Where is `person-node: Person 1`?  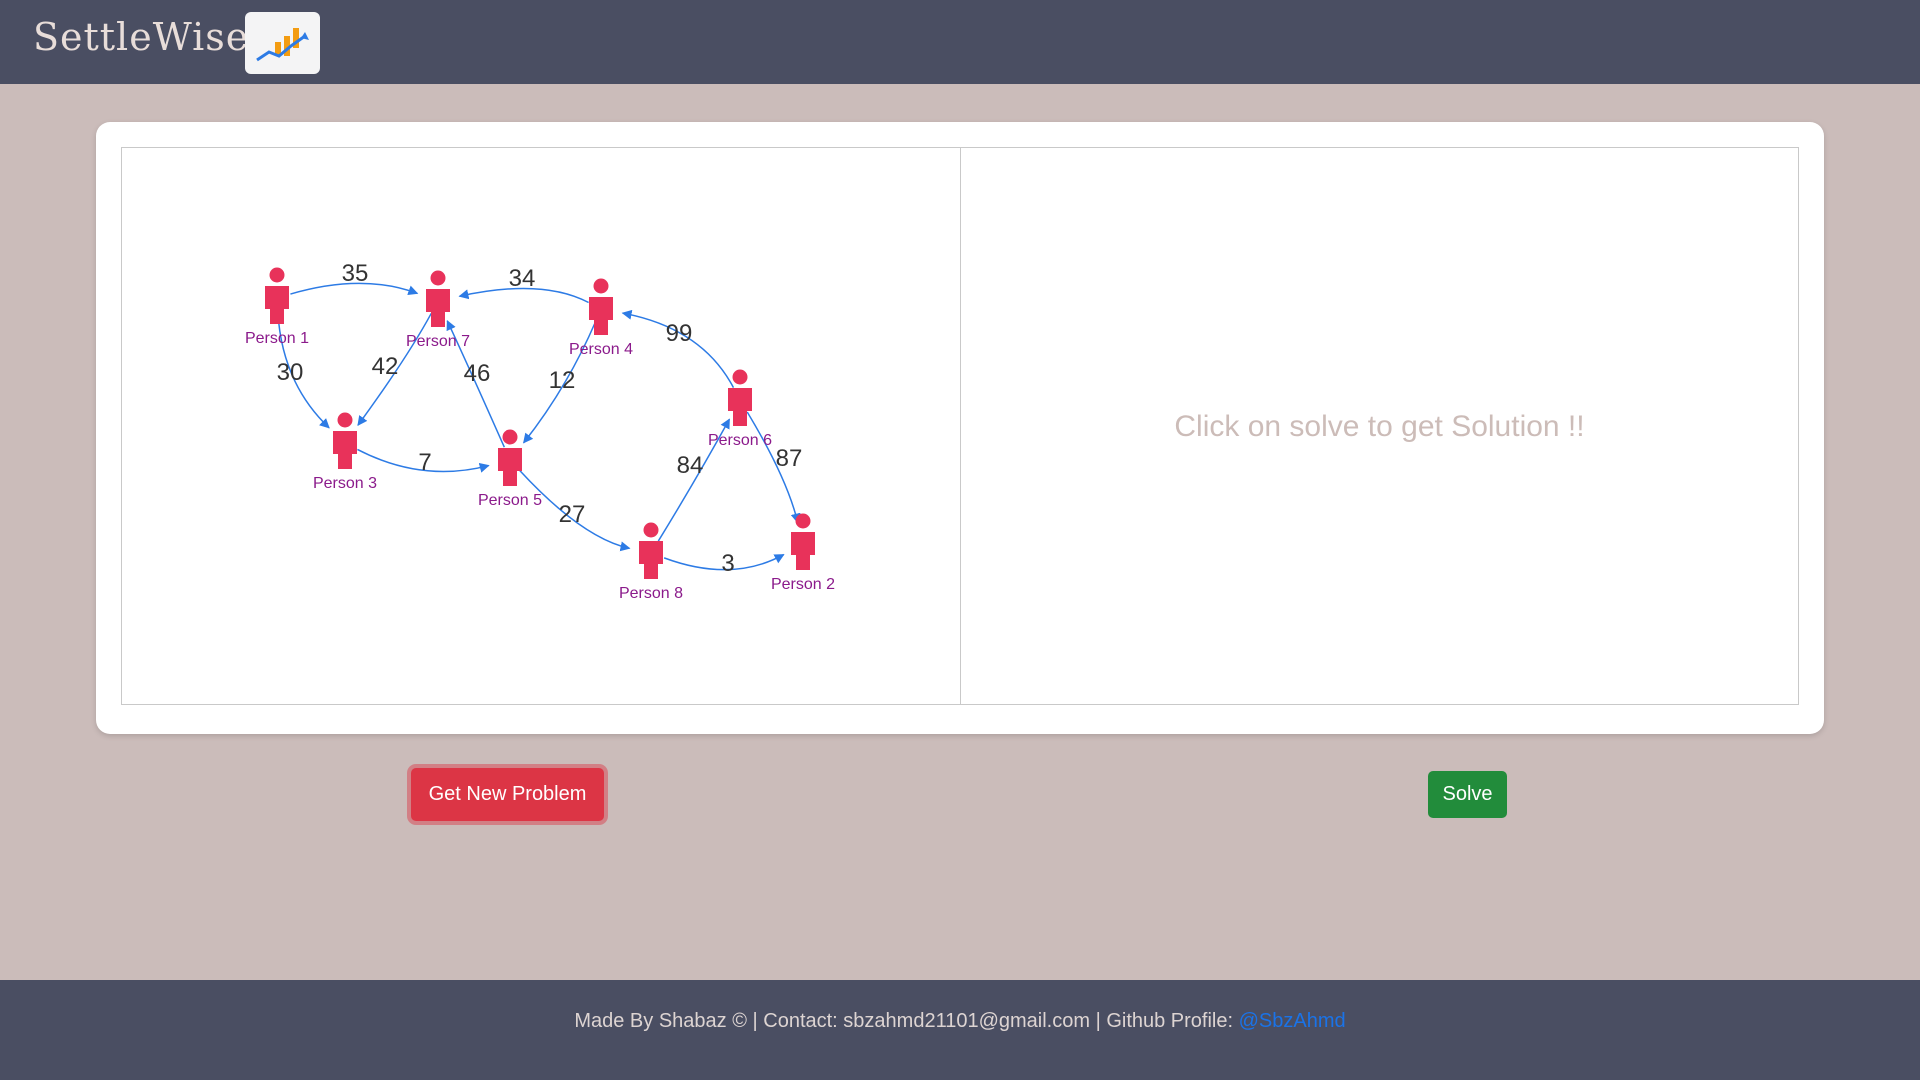 person-node: Person 1 is located at coordinates (277, 307).